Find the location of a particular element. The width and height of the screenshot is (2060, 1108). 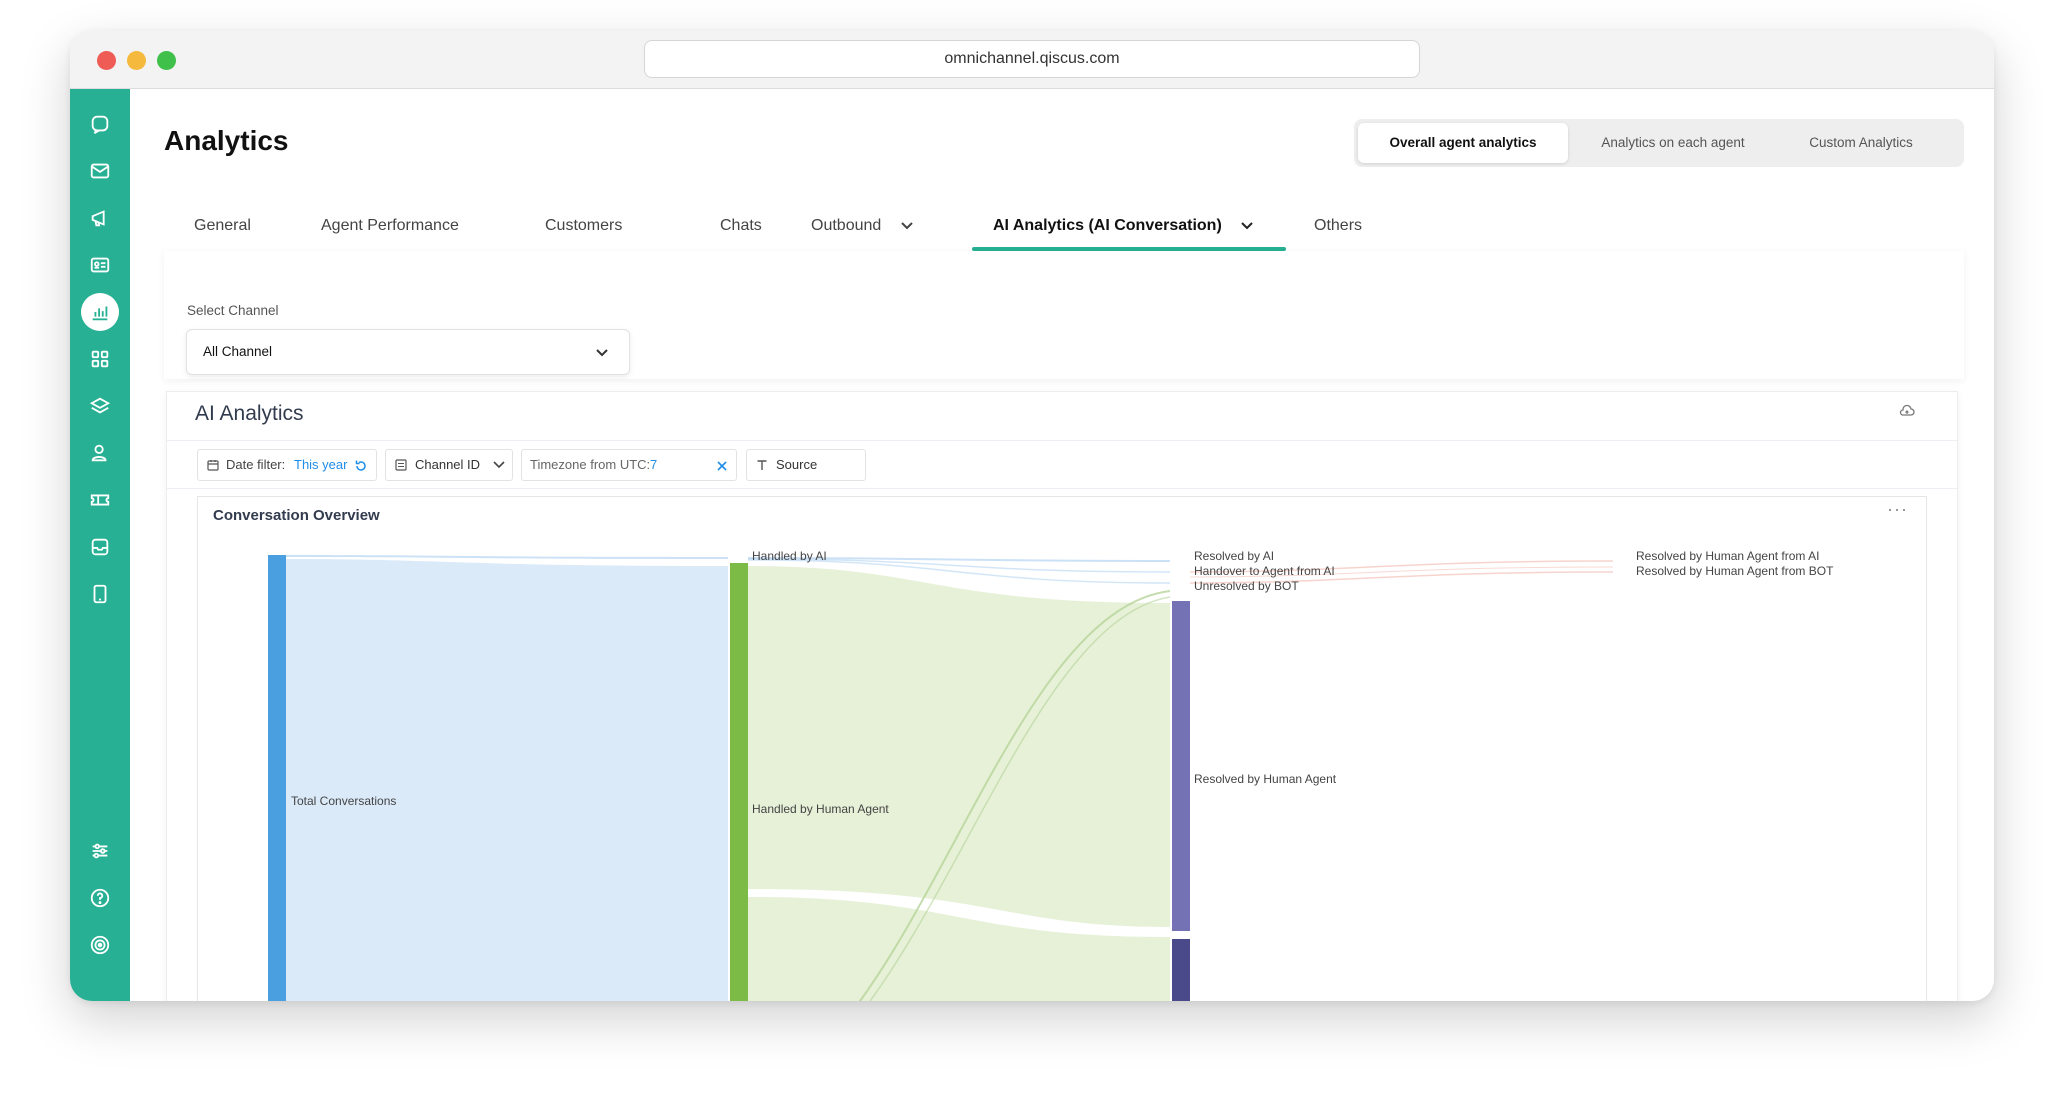

tab-general: General is located at coordinates (222, 229).